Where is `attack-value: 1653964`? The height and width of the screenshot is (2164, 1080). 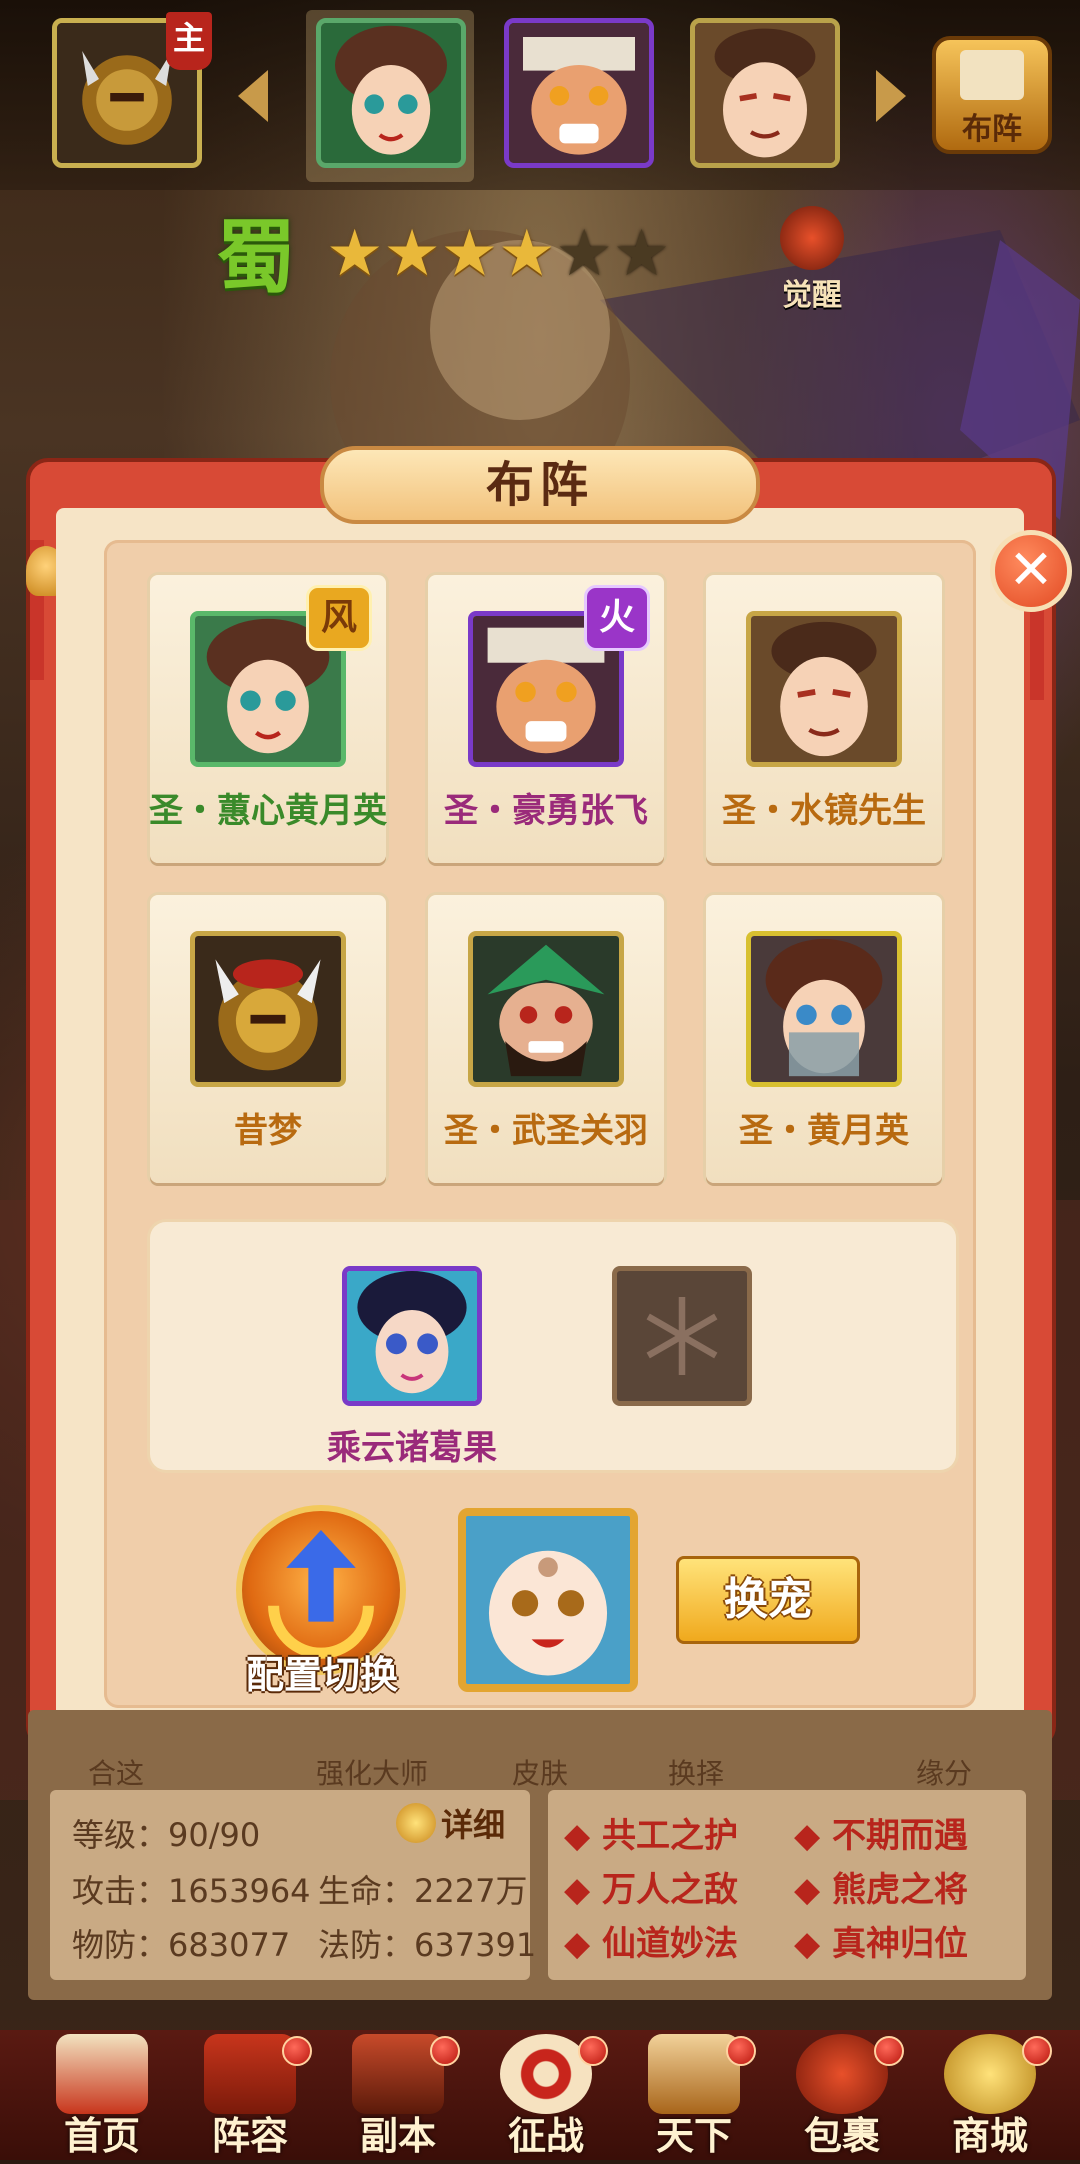 attack-value: 1653964 is located at coordinates (239, 1891).